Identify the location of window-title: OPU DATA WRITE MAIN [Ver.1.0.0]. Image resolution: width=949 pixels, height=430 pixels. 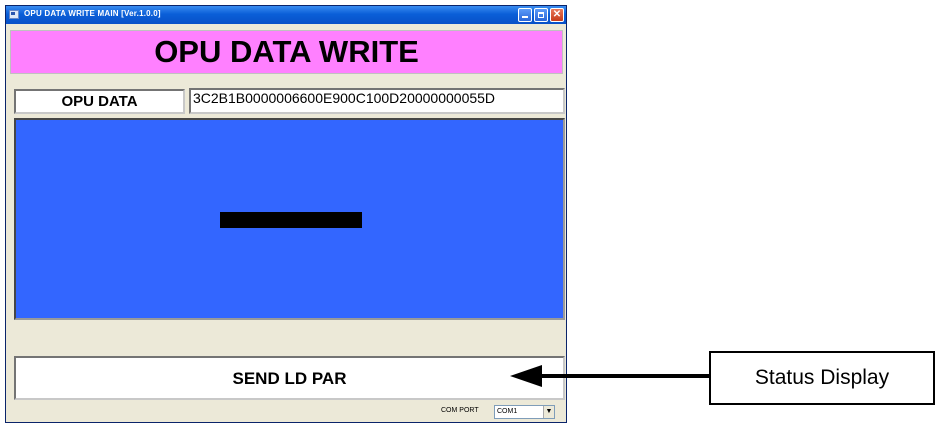
(92, 13).